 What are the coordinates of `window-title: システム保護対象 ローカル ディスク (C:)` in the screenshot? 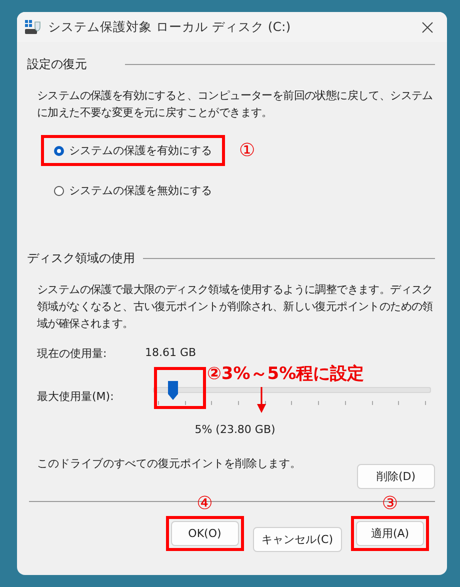 It's located at (170, 27).